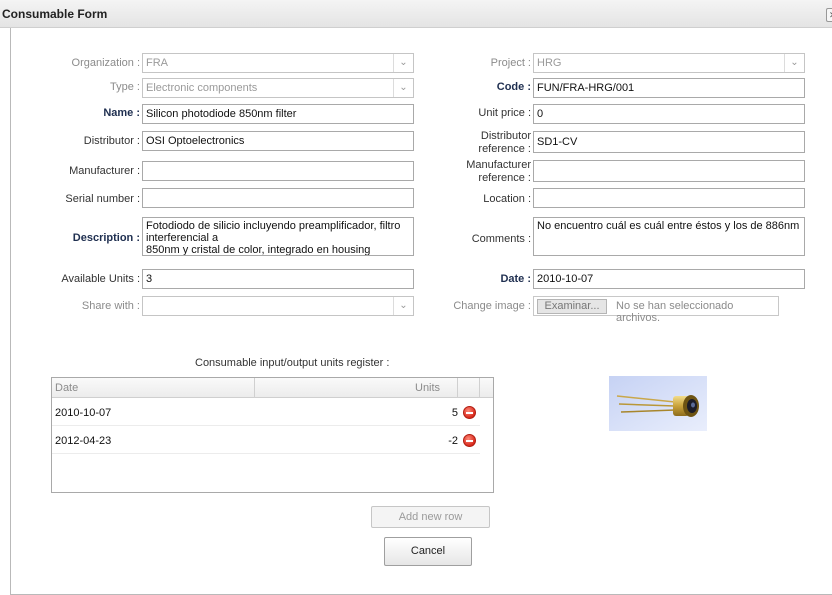  I want to click on change-image-label: Change image :, so click(492, 306).